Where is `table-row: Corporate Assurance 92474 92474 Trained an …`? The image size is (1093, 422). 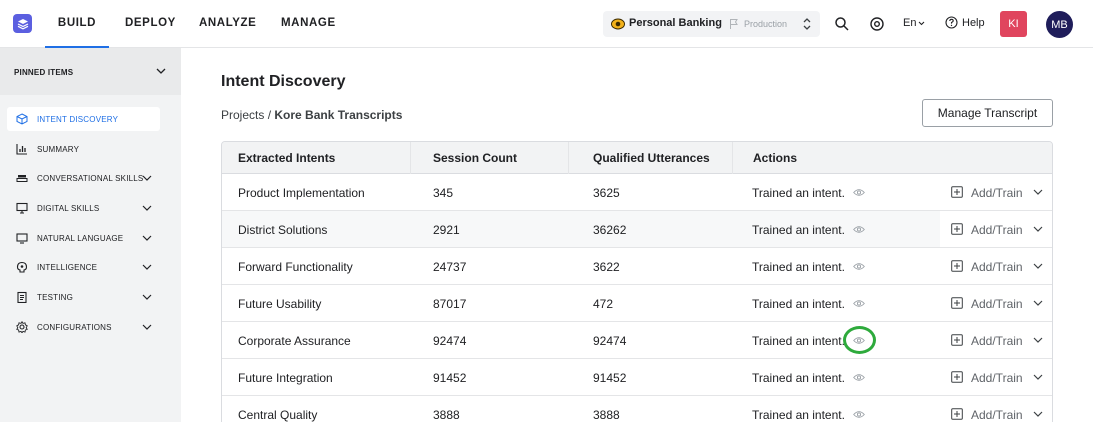
table-row: Corporate Assurance 92474 92474 Trained an … is located at coordinates (637, 340).